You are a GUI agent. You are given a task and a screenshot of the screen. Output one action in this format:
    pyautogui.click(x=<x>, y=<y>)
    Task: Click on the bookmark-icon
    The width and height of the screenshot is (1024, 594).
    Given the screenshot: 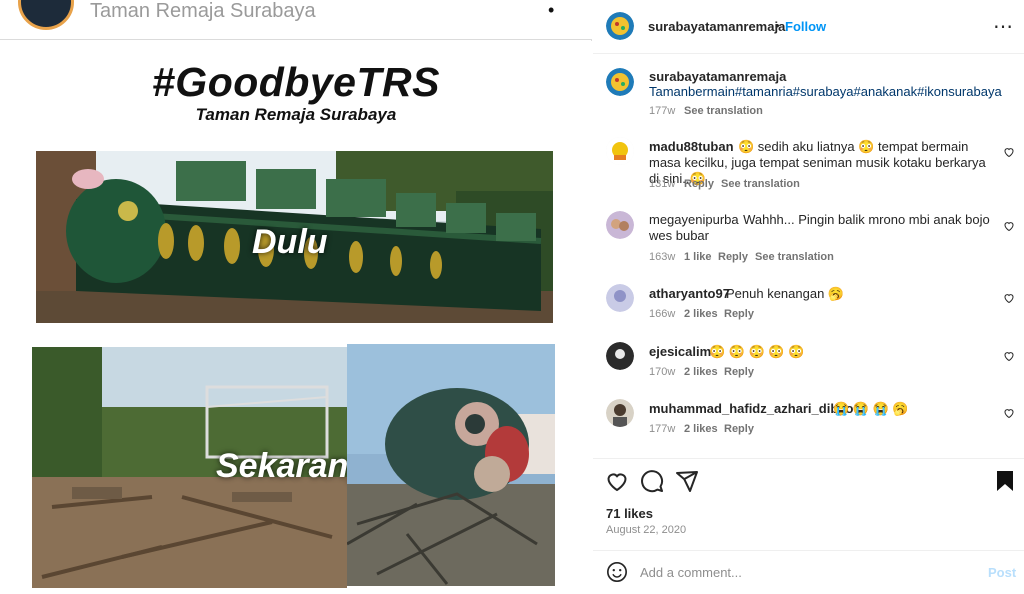 What is the action you would take?
    pyautogui.click(x=1005, y=481)
    